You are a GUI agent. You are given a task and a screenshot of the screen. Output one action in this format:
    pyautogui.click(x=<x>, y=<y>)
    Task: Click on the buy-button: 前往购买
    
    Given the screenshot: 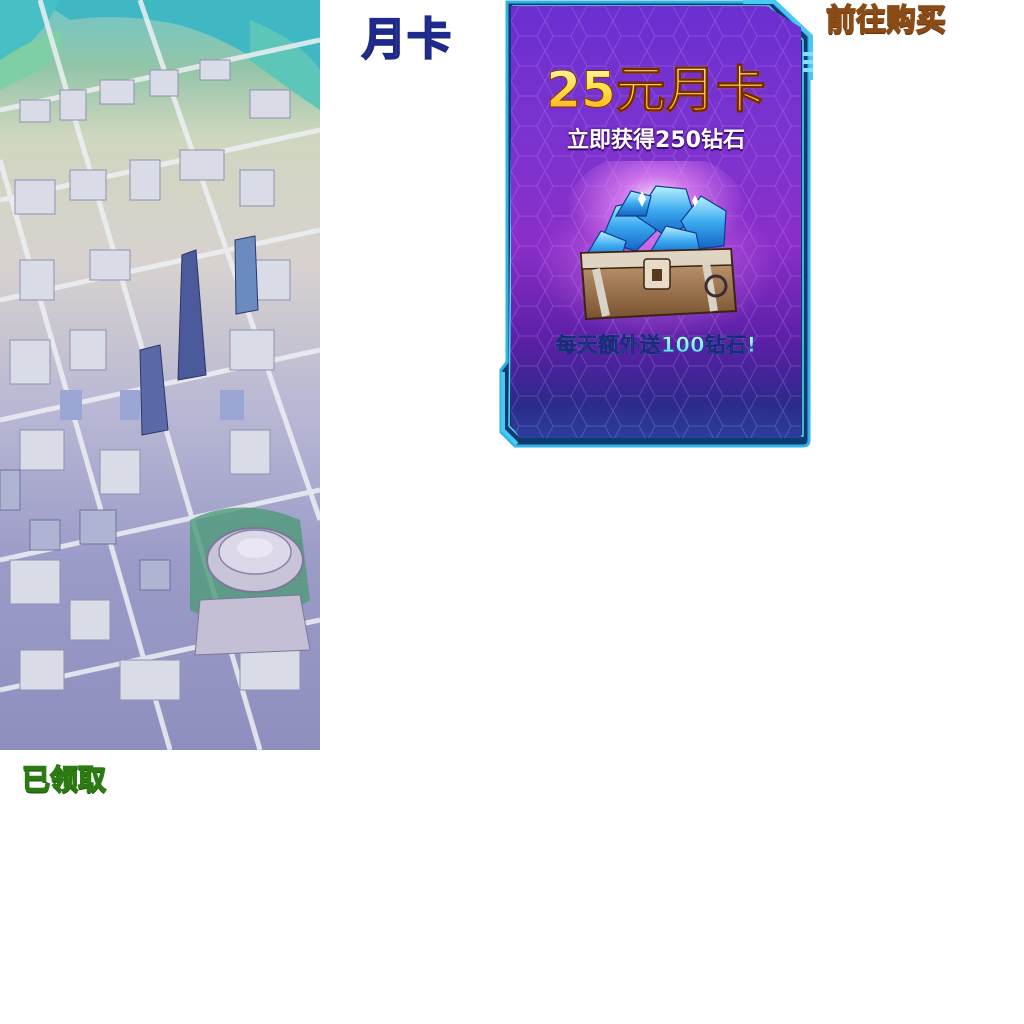 What is the action you would take?
    pyautogui.click(x=886, y=21)
    